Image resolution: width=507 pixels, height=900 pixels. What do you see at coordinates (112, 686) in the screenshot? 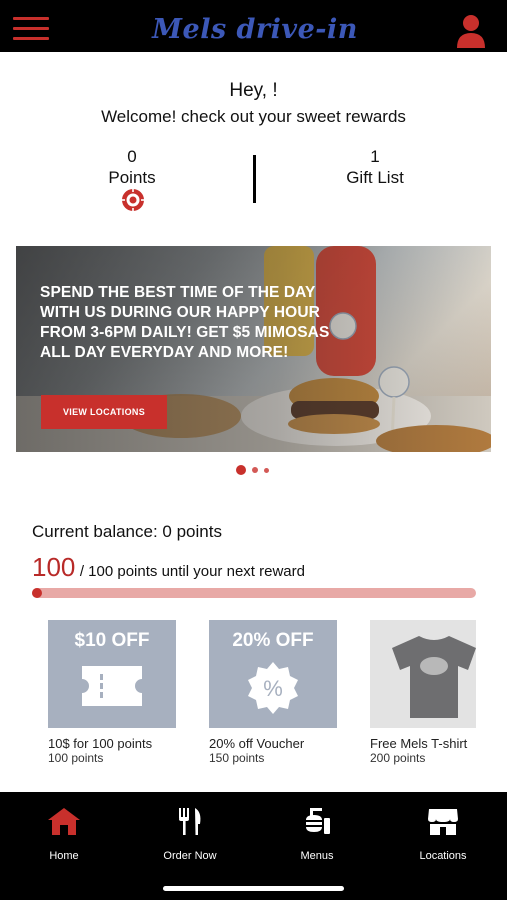
I see `ticket-icon` at bounding box center [112, 686].